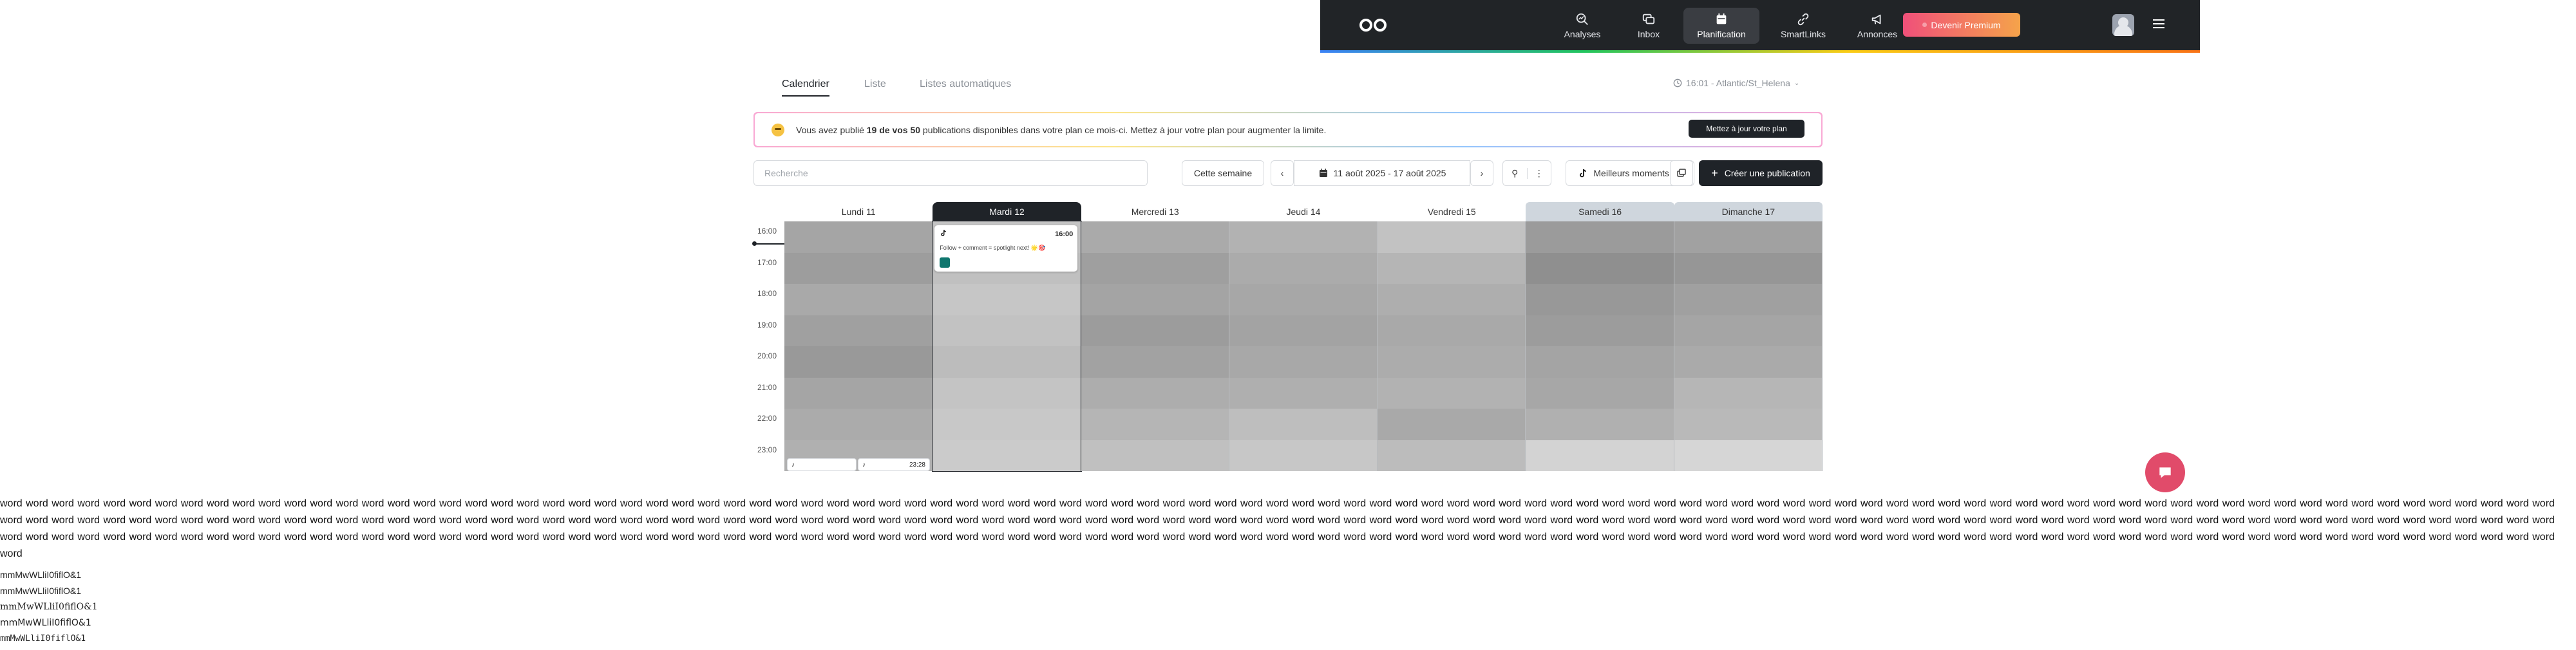  Describe the element at coordinates (1736, 83) in the screenshot. I see `timezone-selector: 16:01 - Atlantic/St_Helena ⌄` at that location.